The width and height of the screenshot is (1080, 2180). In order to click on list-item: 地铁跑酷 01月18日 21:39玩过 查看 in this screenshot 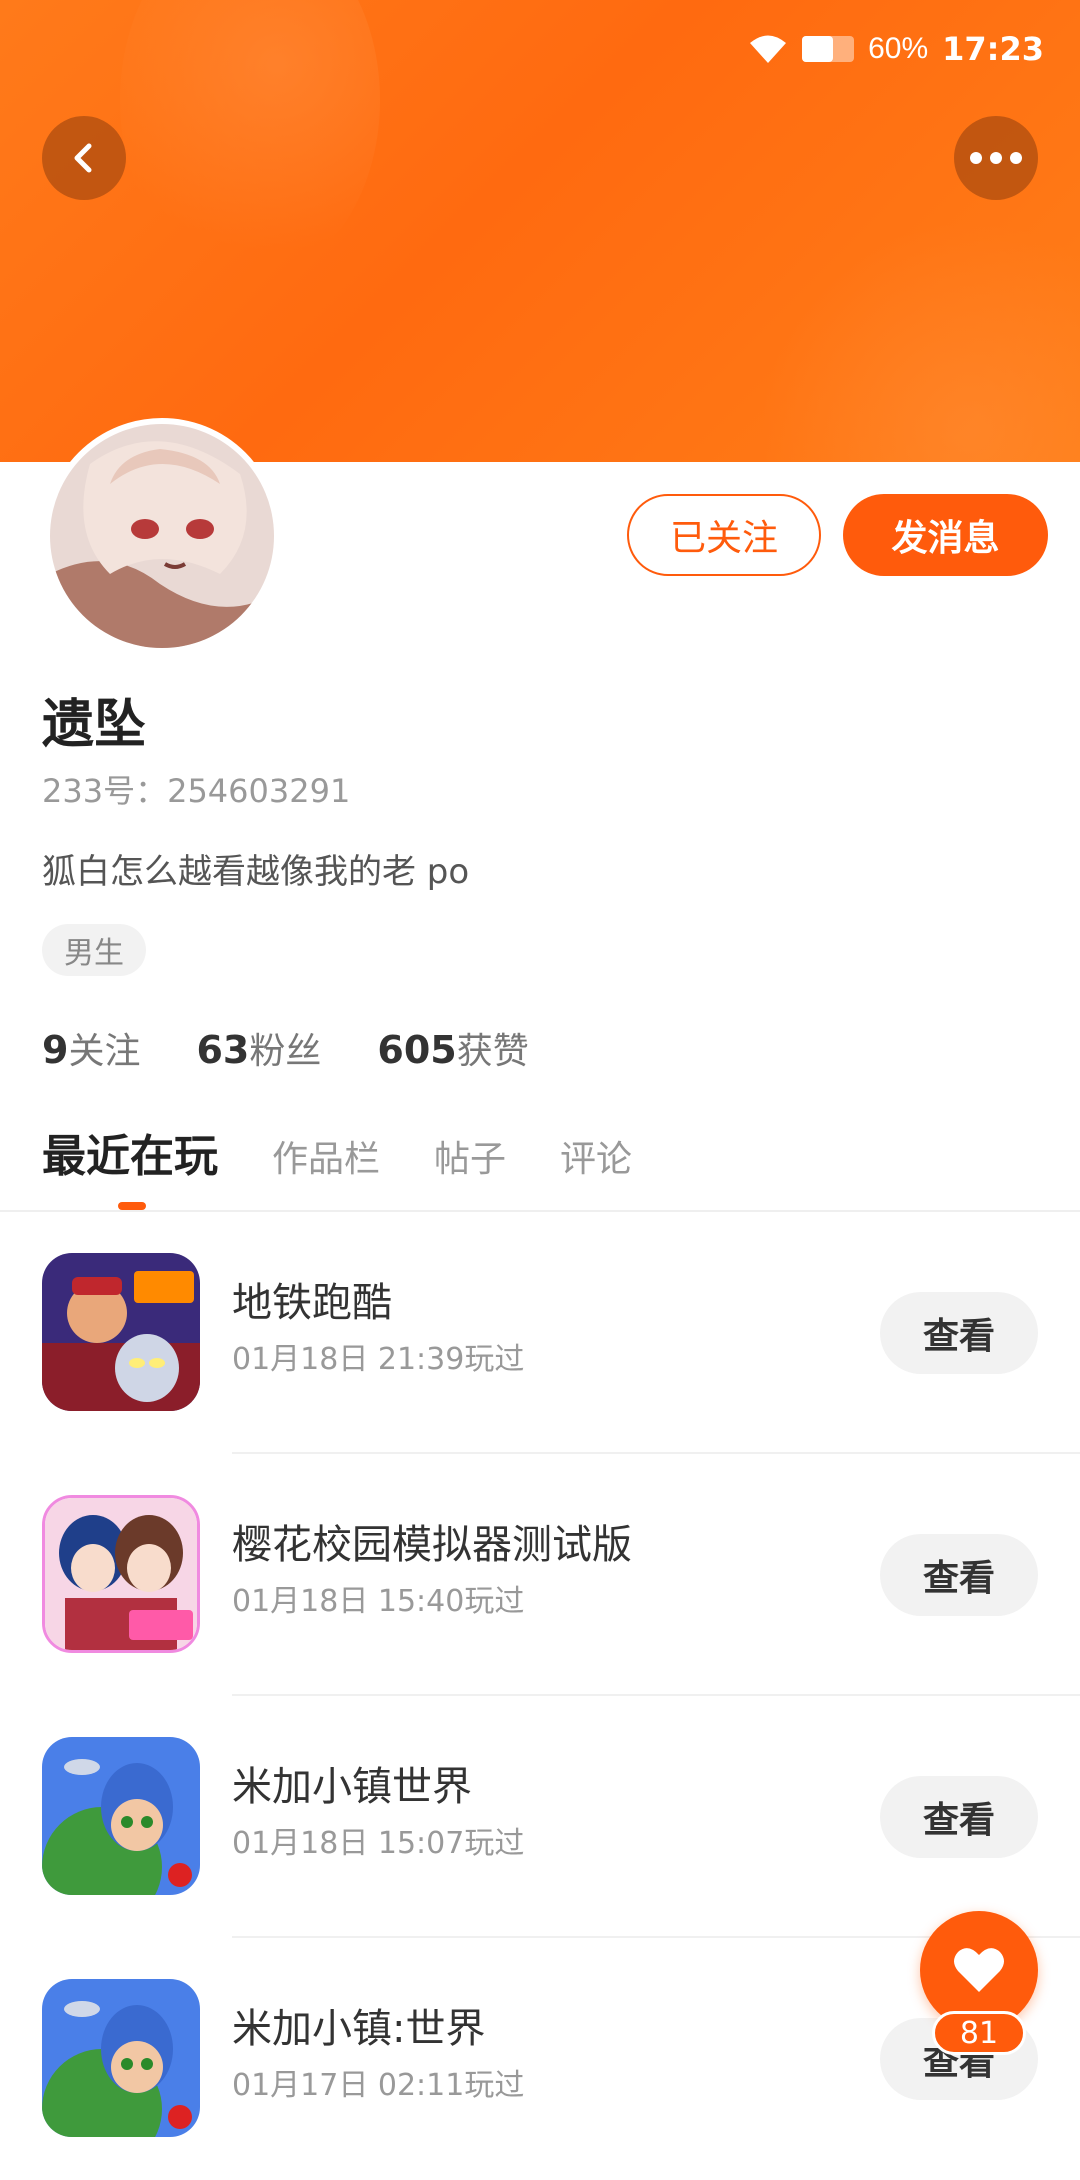, I will do `click(540, 1333)`.